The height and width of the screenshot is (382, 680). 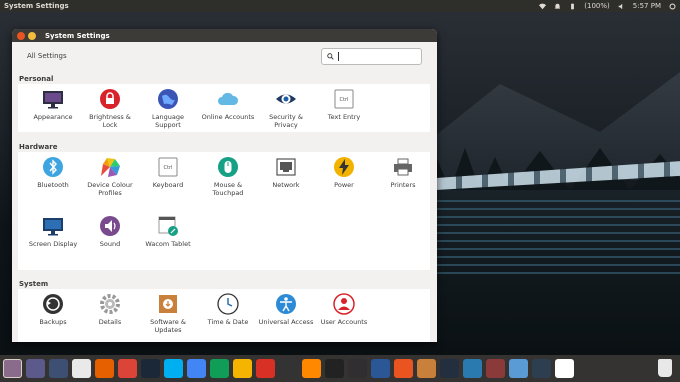 I want to click on settings-item-online-accounts: Online Accounts, so click(x=228, y=104).